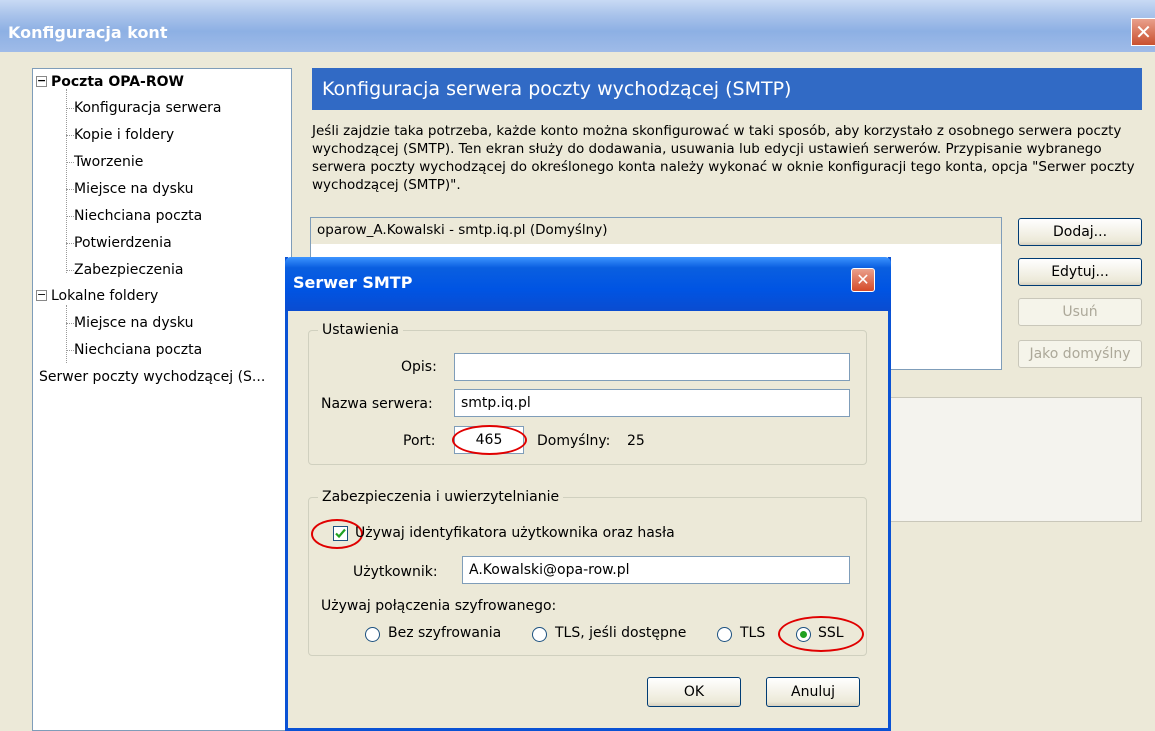 This screenshot has height=731, width=1155. Describe the element at coordinates (124, 135) in the screenshot. I see `tree-item-label: Kopie i foldery` at that location.